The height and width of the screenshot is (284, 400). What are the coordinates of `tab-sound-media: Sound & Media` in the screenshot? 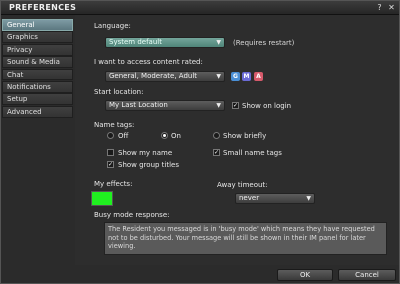 It's located at (37, 62).